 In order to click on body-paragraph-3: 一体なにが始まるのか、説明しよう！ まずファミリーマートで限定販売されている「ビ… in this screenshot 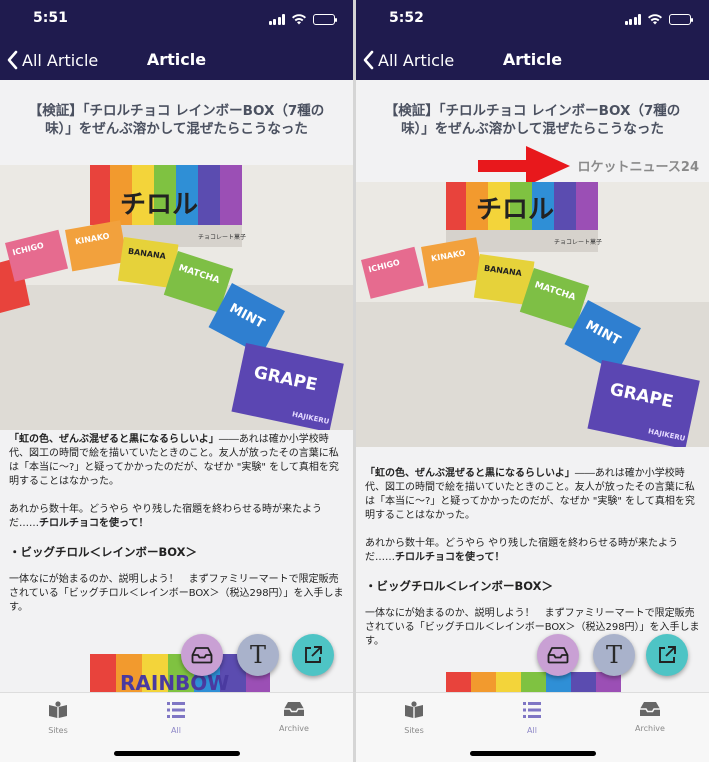, I will do `click(176, 593)`.